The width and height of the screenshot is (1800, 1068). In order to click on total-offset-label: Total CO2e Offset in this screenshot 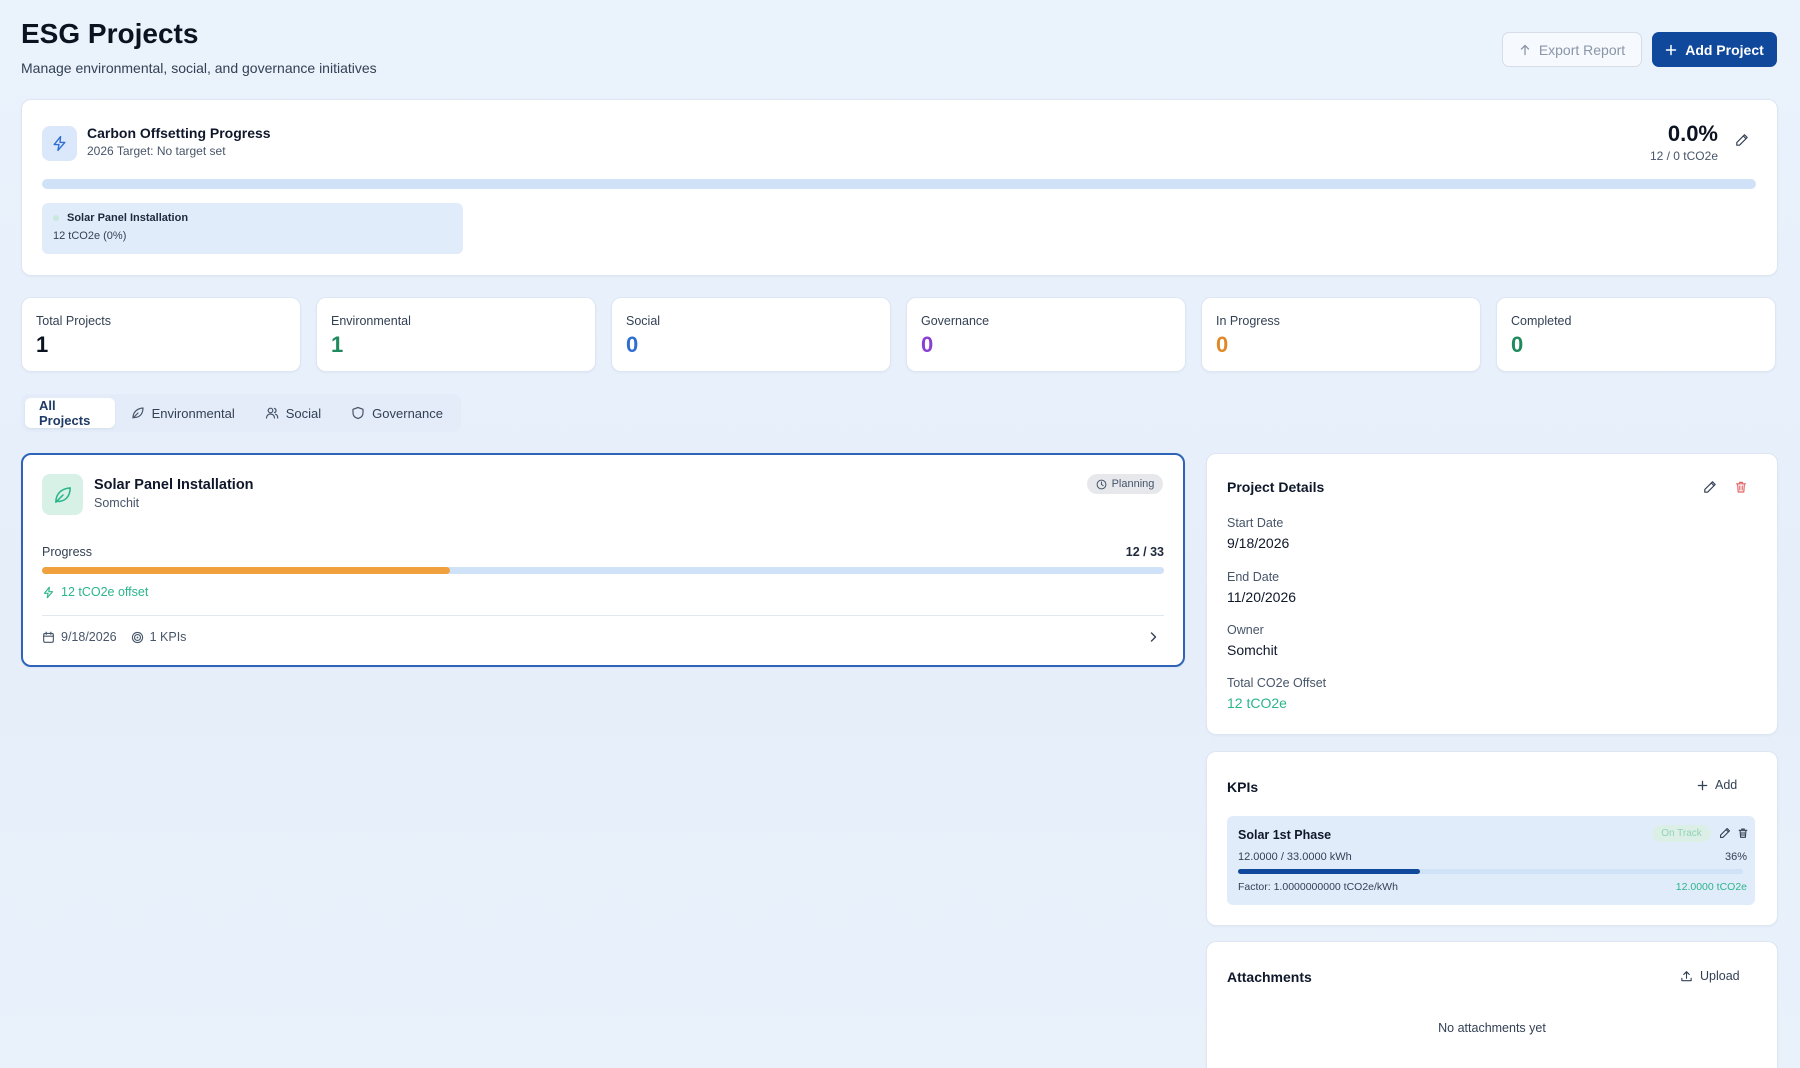, I will do `click(1277, 683)`.